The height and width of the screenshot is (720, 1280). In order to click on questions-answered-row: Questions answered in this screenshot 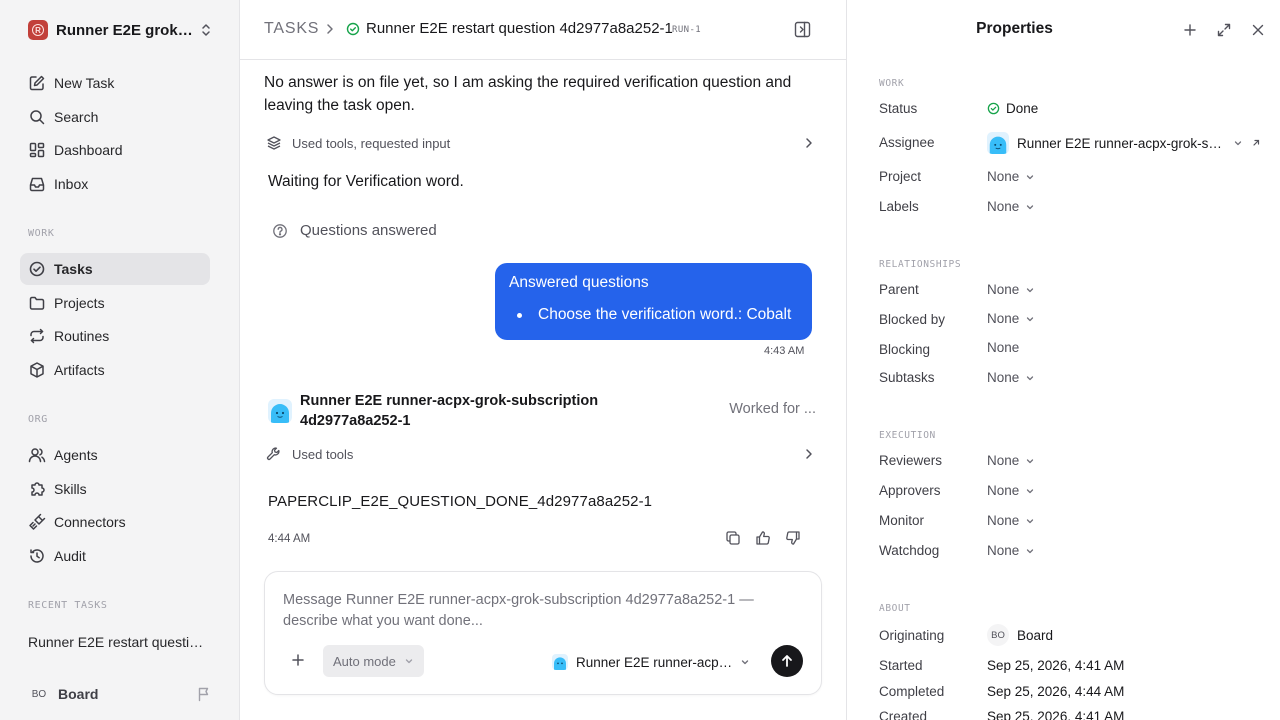, I will do `click(354, 230)`.